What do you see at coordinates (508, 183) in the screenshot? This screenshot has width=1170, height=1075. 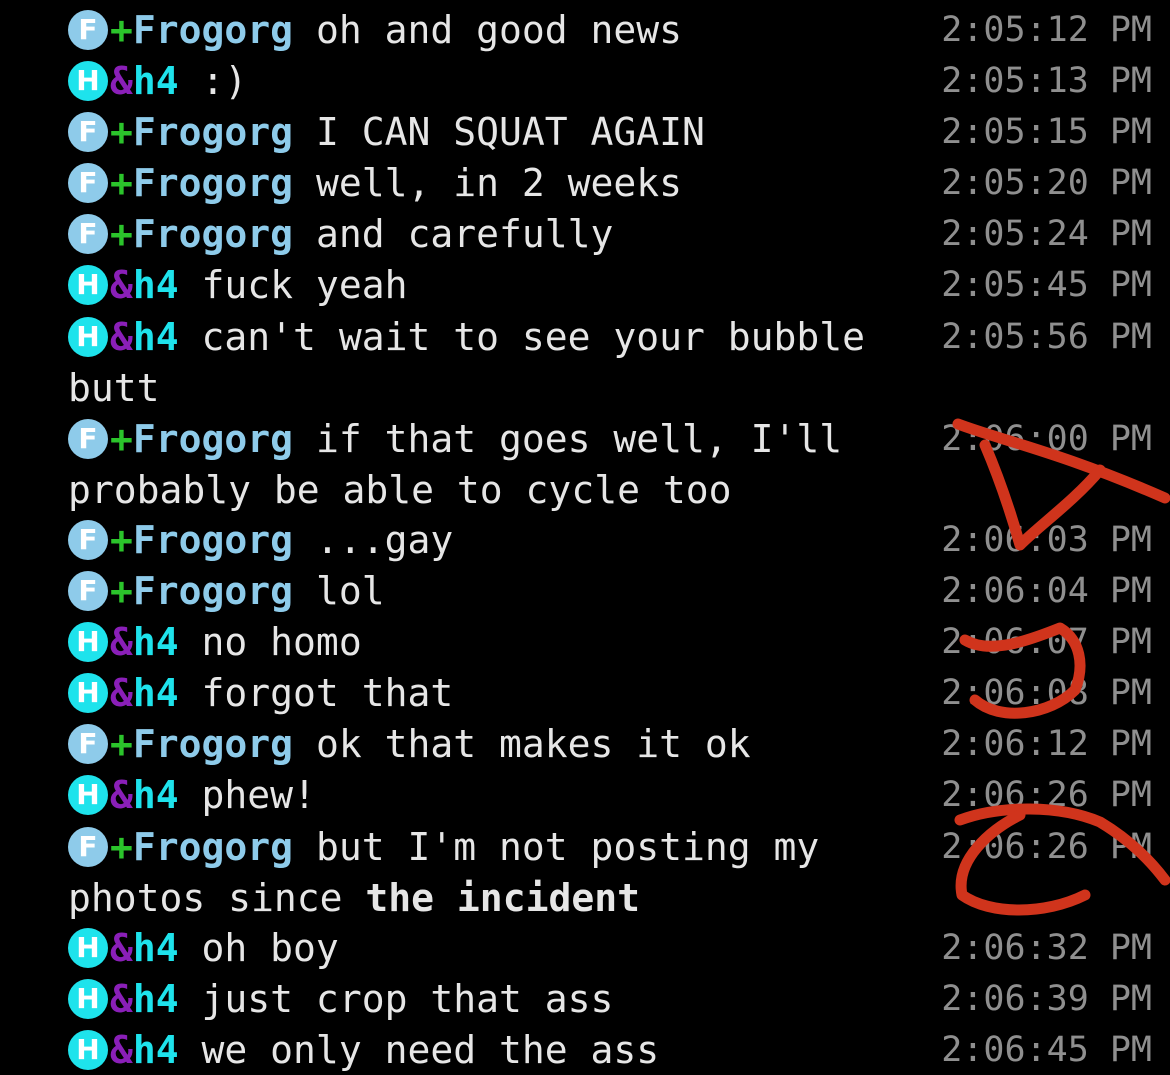 I see `message-line: F +Frogorg well, in 2 weeks` at bounding box center [508, 183].